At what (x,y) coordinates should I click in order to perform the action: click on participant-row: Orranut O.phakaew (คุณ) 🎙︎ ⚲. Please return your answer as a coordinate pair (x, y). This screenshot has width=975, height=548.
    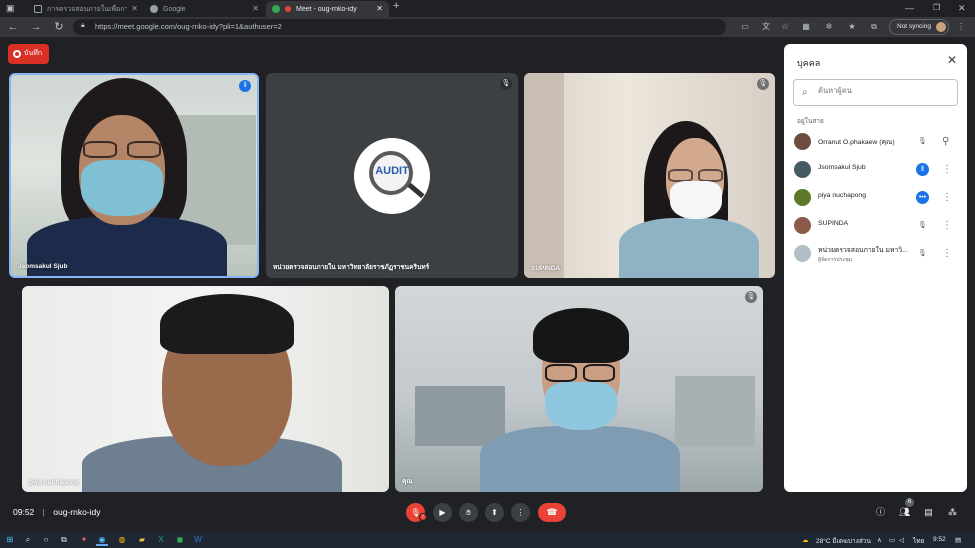
    Looking at the image, I should click on (875, 142).